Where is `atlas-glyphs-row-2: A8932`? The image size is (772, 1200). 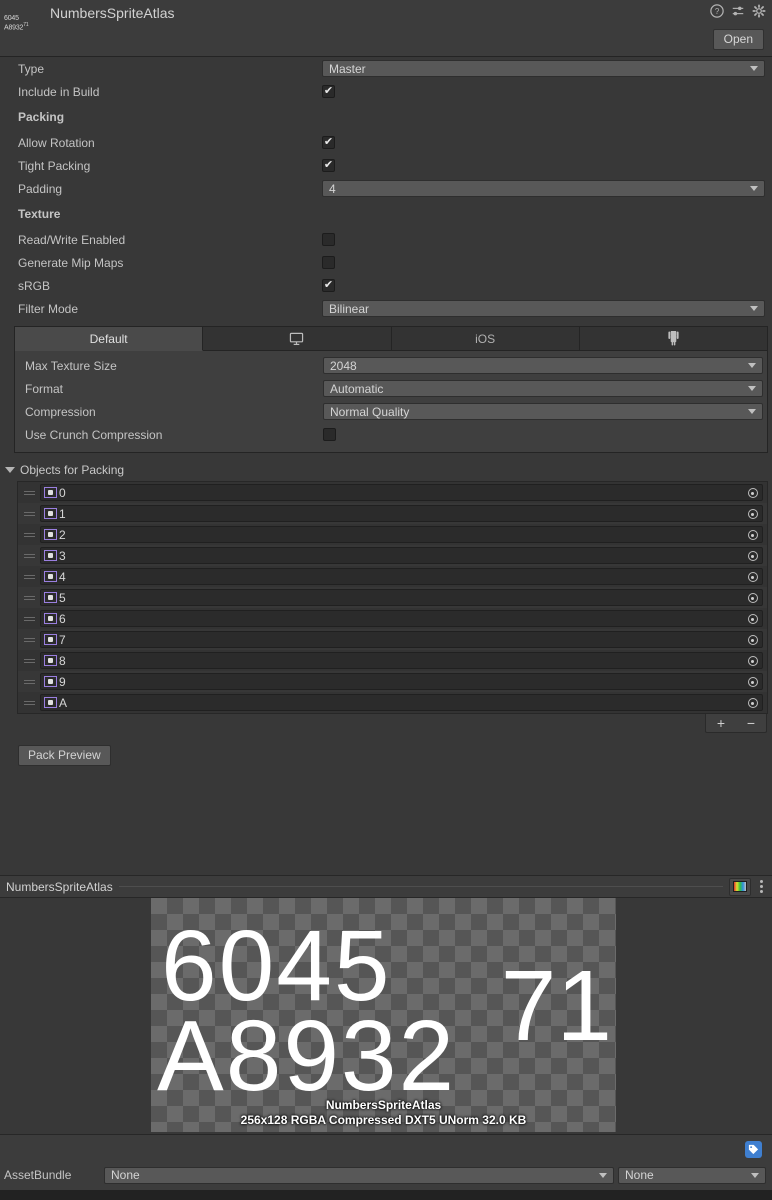 atlas-glyphs-row-2: A8932 is located at coordinates (307, 1056).